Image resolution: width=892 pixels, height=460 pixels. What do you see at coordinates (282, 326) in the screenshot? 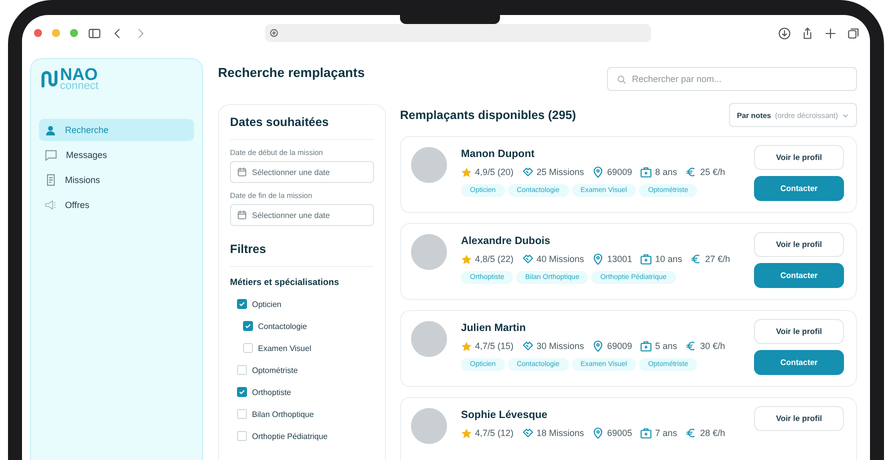
I see `option-label: Contactologie` at bounding box center [282, 326].